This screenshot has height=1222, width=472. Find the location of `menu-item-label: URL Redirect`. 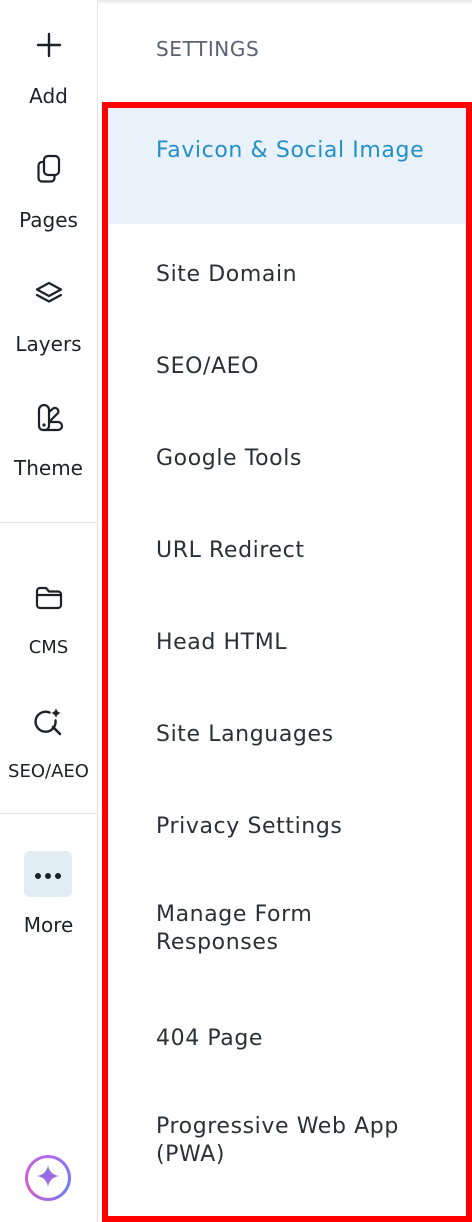

menu-item-label: URL Redirect is located at coordinates (230, 550).